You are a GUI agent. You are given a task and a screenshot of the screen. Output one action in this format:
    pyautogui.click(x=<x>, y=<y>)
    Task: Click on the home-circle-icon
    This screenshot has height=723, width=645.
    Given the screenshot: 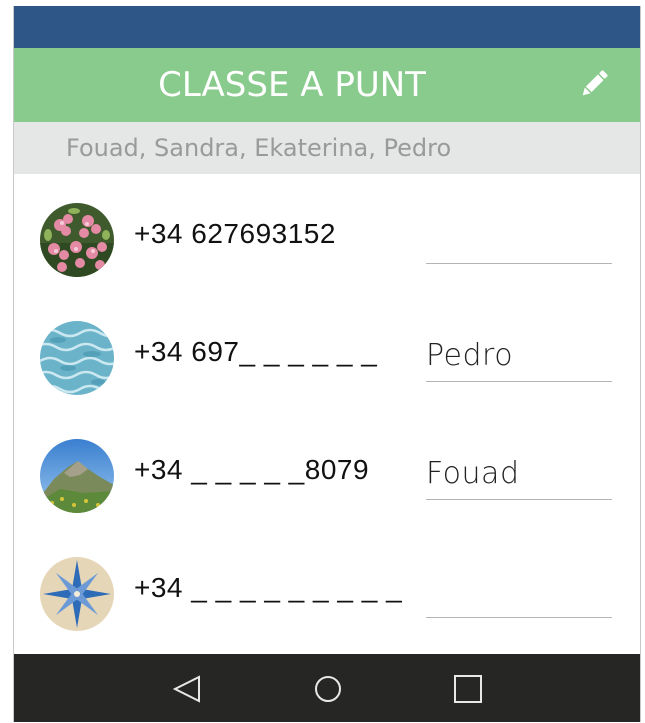 What is the action you would take?
    pyautogui.click(x=328, y=693)
    